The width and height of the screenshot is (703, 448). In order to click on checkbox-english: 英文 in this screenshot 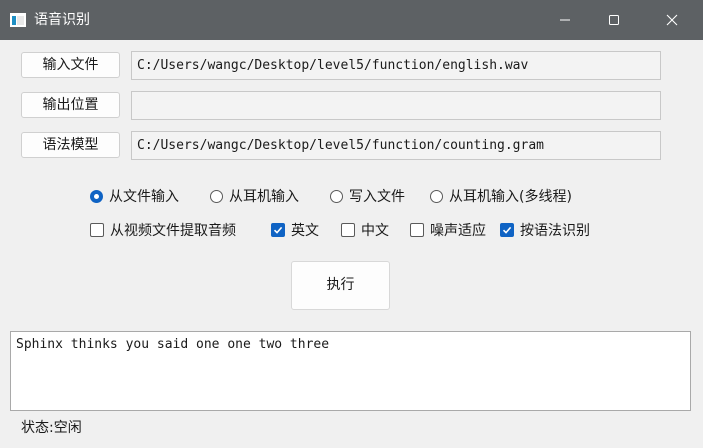, I will do `click(295, 230)`.